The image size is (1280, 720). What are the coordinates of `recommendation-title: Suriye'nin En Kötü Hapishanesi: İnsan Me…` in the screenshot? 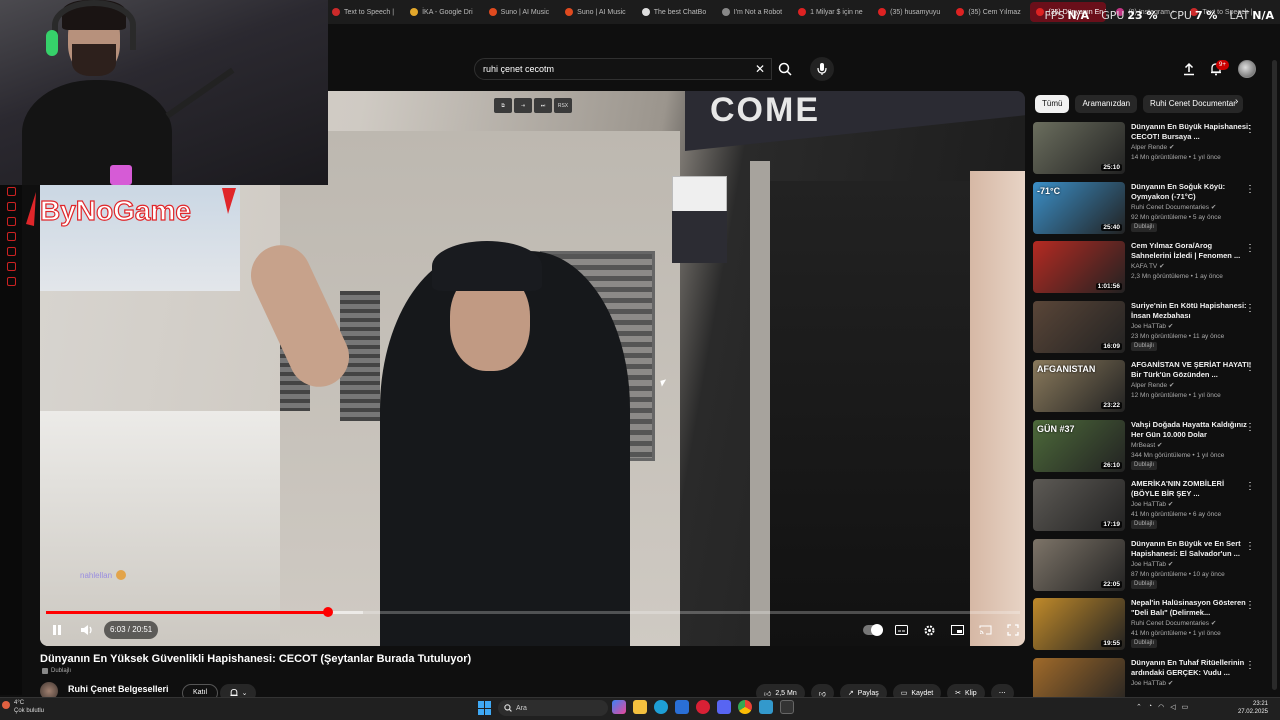 It's located at (1192, 311).